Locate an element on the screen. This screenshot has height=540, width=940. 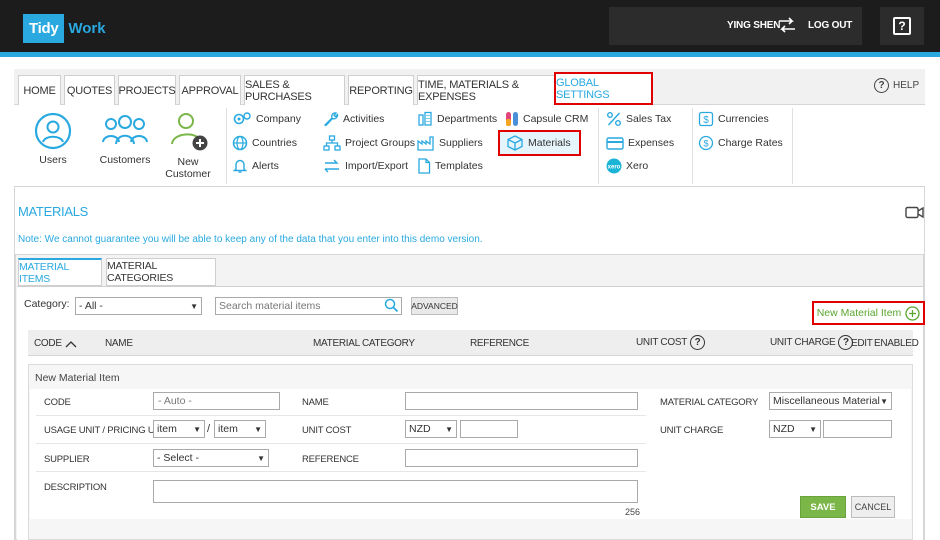
page-title: MATERIALS is located at coordinates (53, 211).